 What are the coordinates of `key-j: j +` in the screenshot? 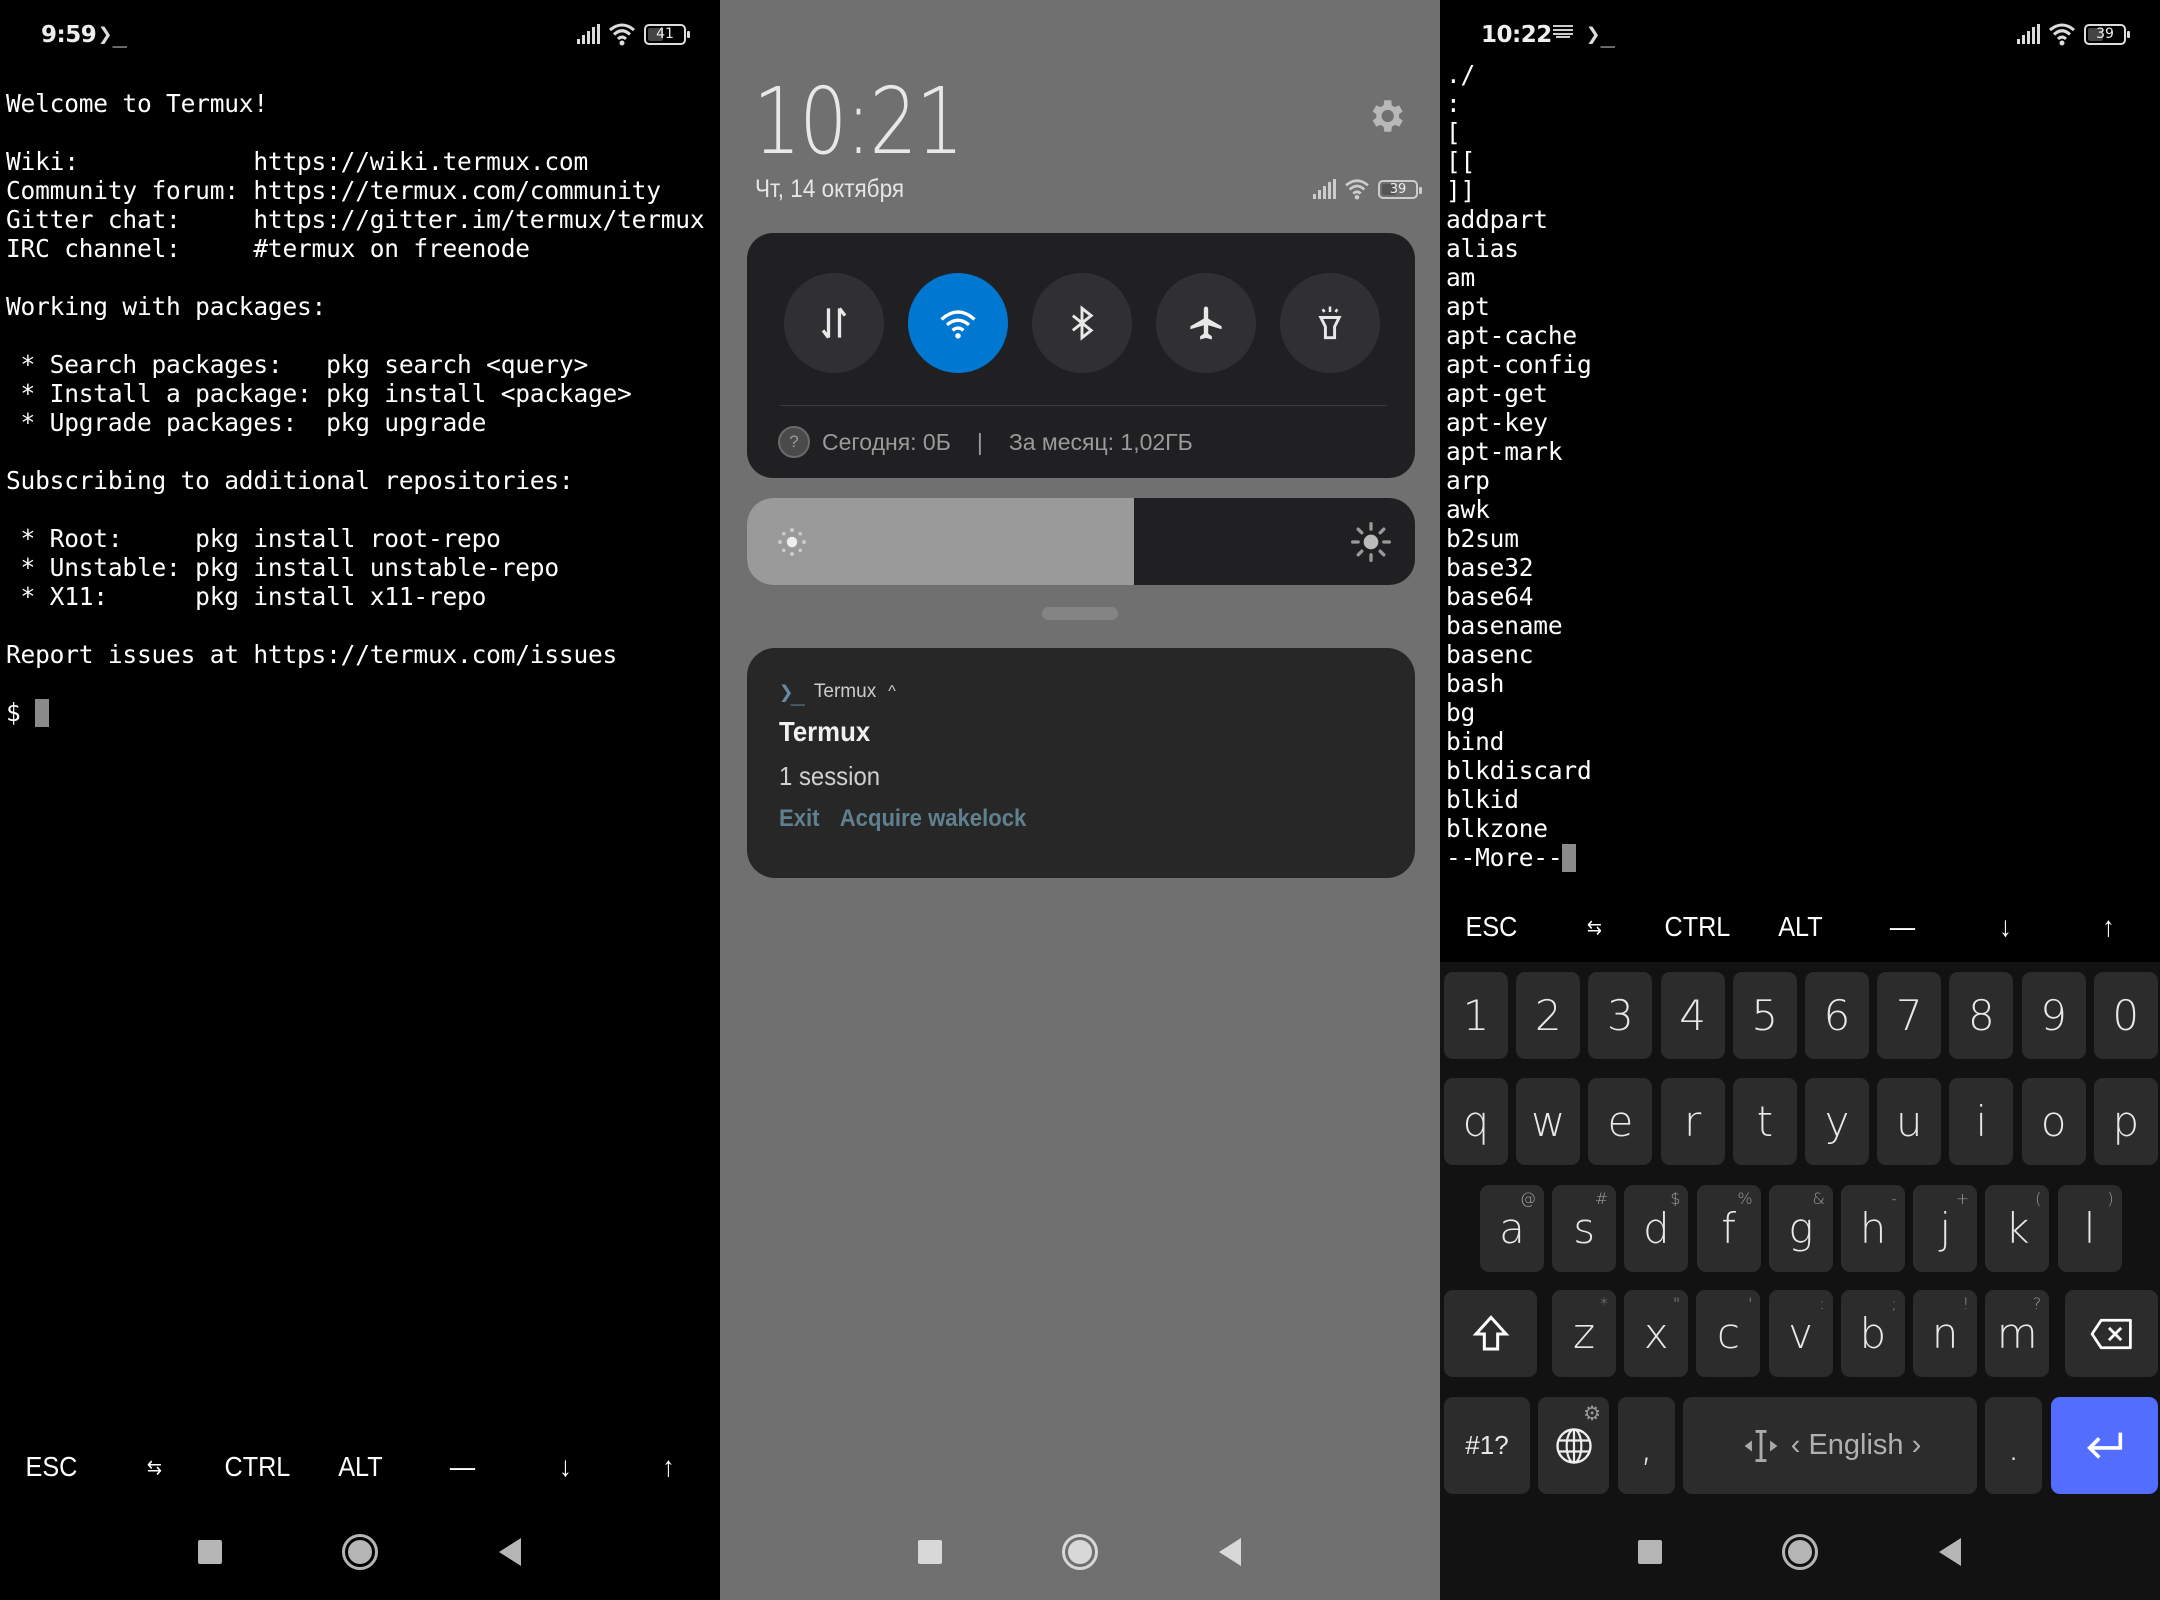 It's located at (1945, 1228).